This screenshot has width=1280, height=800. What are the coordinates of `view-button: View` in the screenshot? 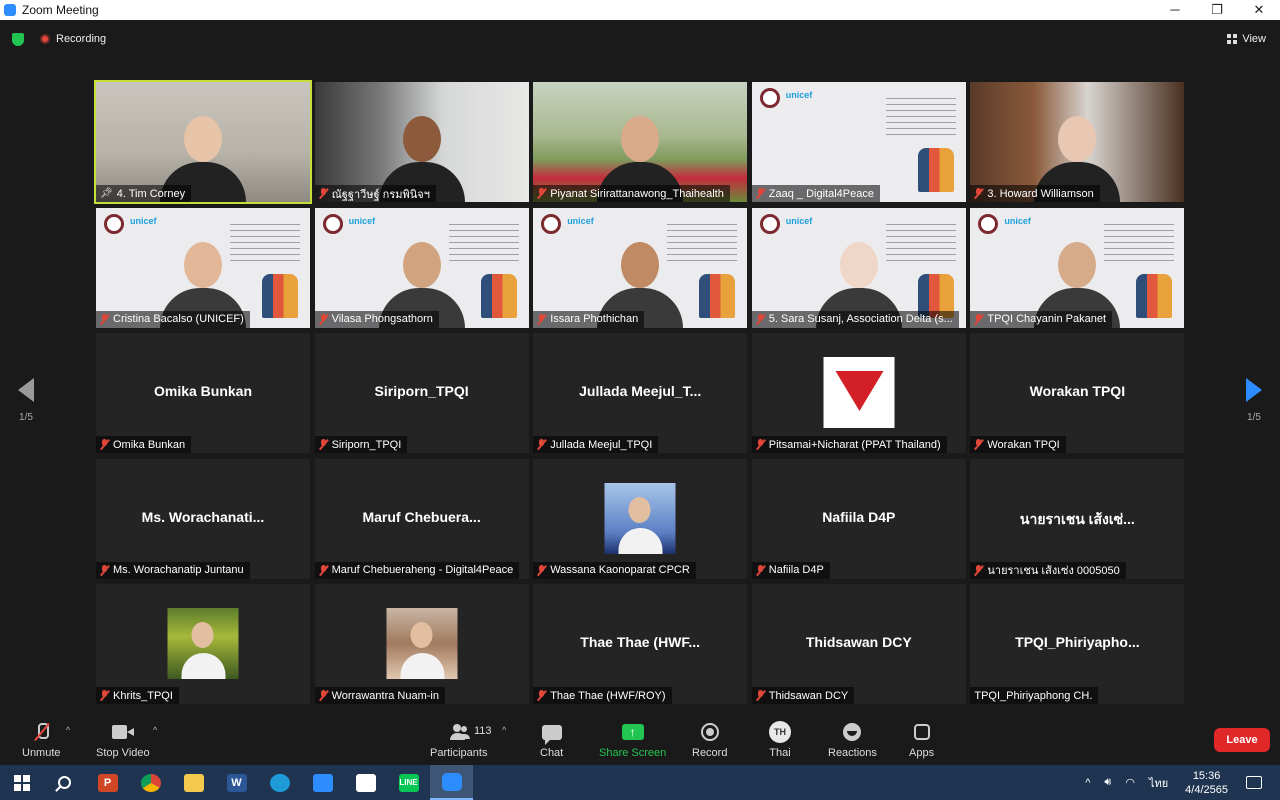 It's located at (1246, 39).